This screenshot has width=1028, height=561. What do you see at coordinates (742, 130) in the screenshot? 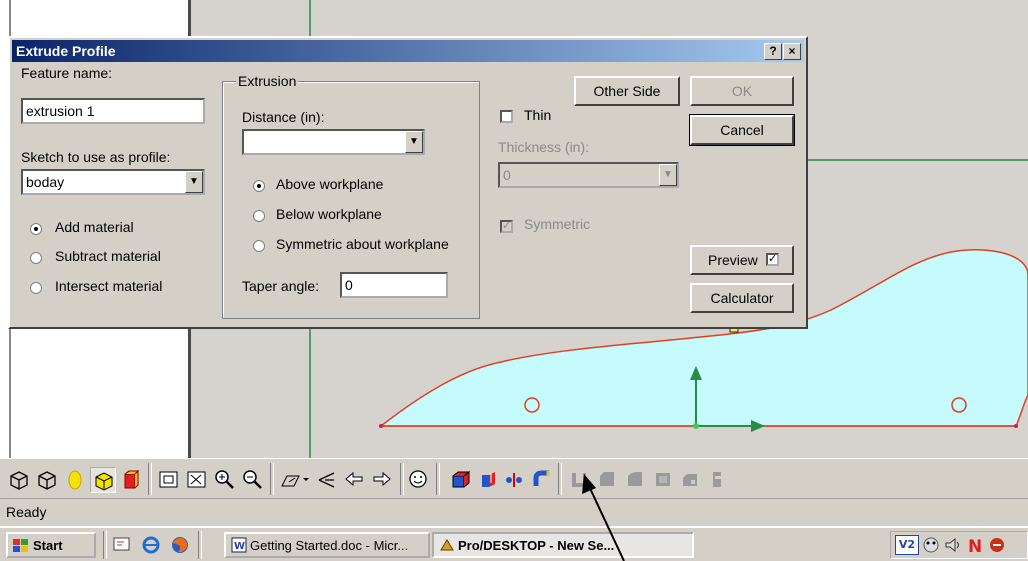
I see `cancel-button: Cancel` at bounding box center [742, 130].